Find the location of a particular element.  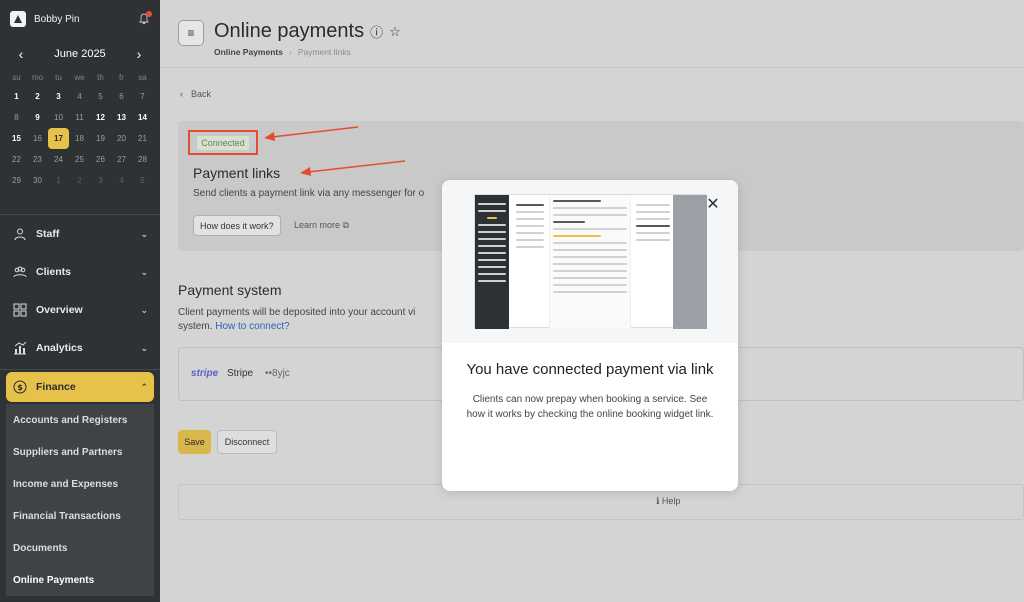

sidebar-item-overview: Overview ⌄ is located at coordinates (80, 310).